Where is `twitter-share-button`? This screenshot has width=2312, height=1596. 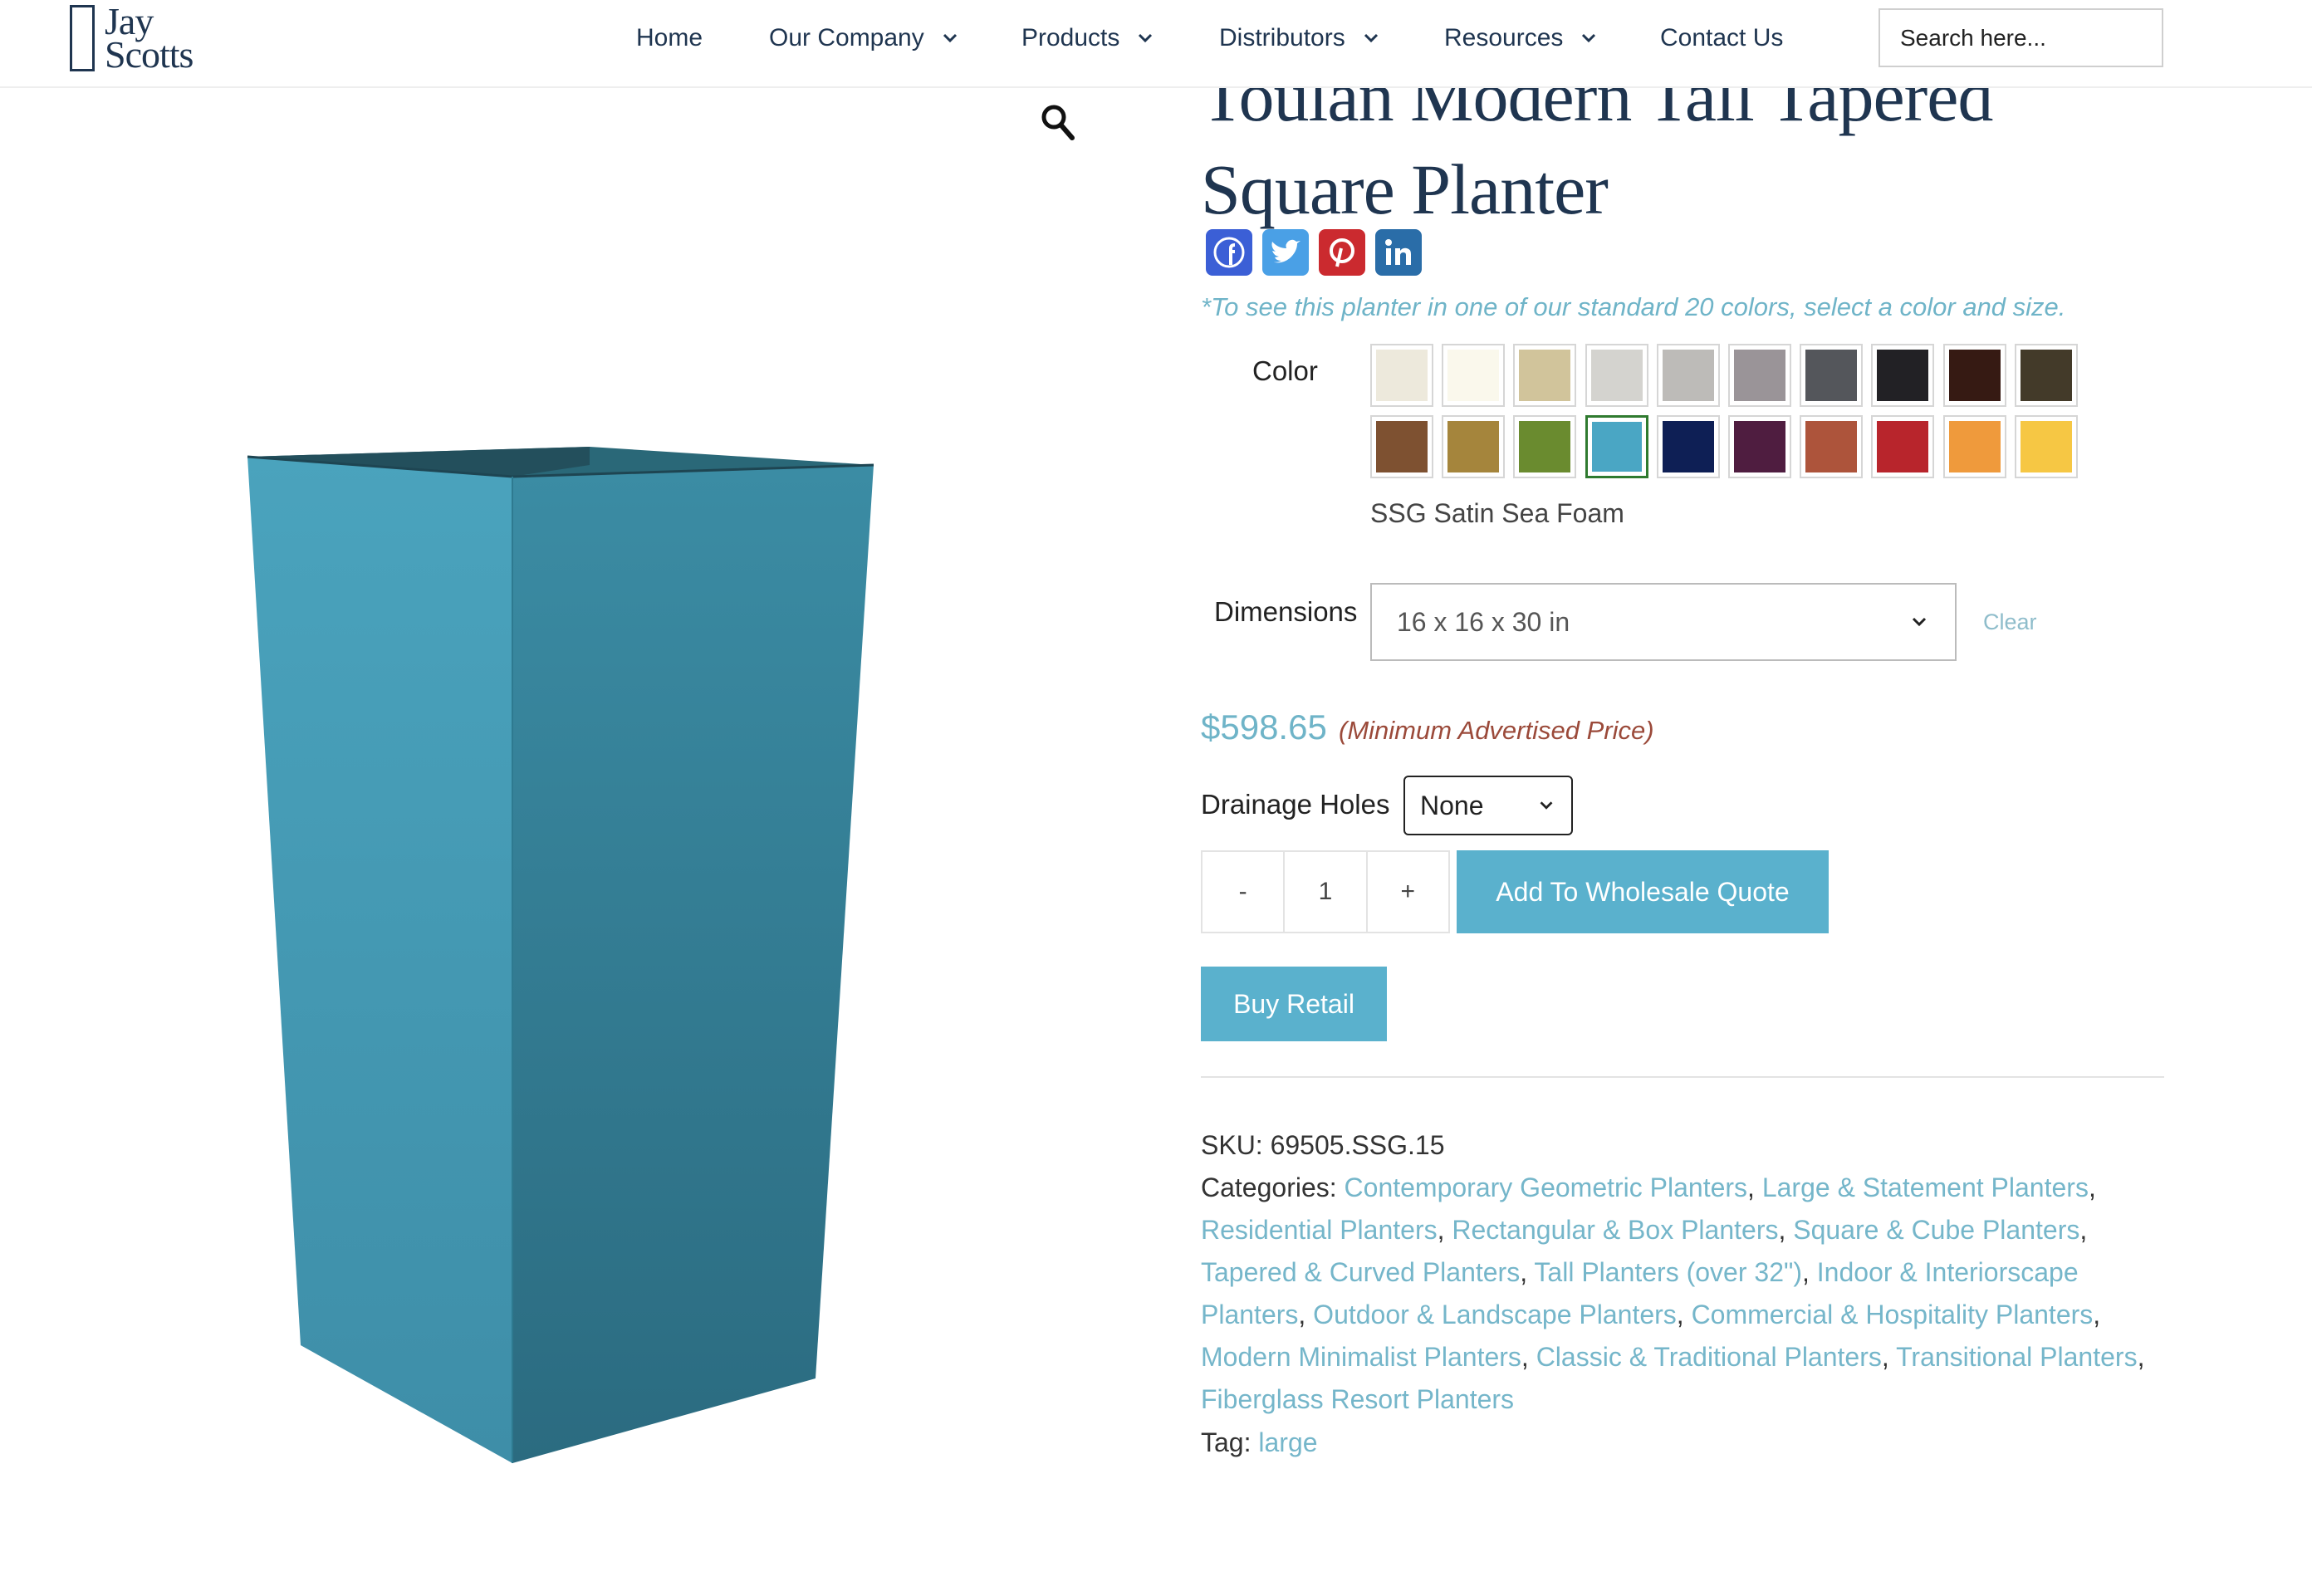 twitter-share-button is located at coordinates (1285, 252).